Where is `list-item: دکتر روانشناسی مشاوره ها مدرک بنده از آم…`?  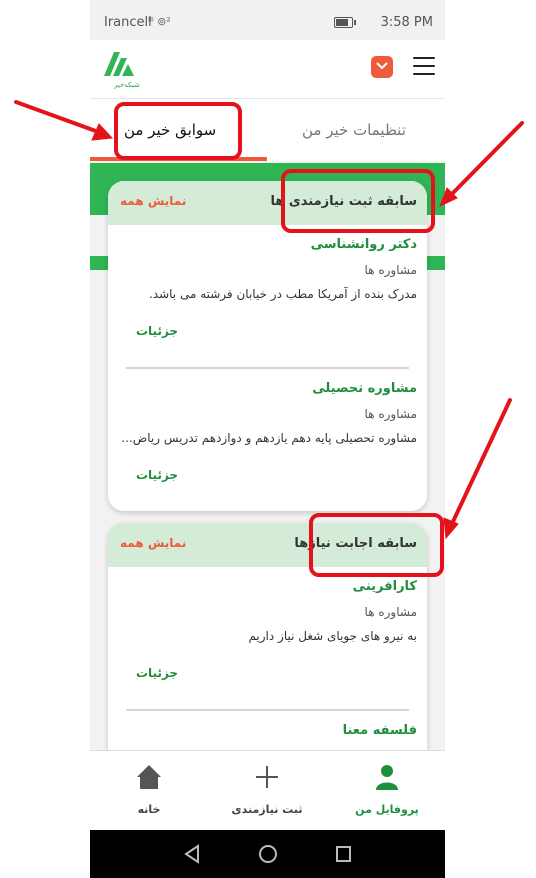 list-item: دکتر روانشناسی مشاوره ها مدرک بنده از آم… is located at coordinates (267, 297).